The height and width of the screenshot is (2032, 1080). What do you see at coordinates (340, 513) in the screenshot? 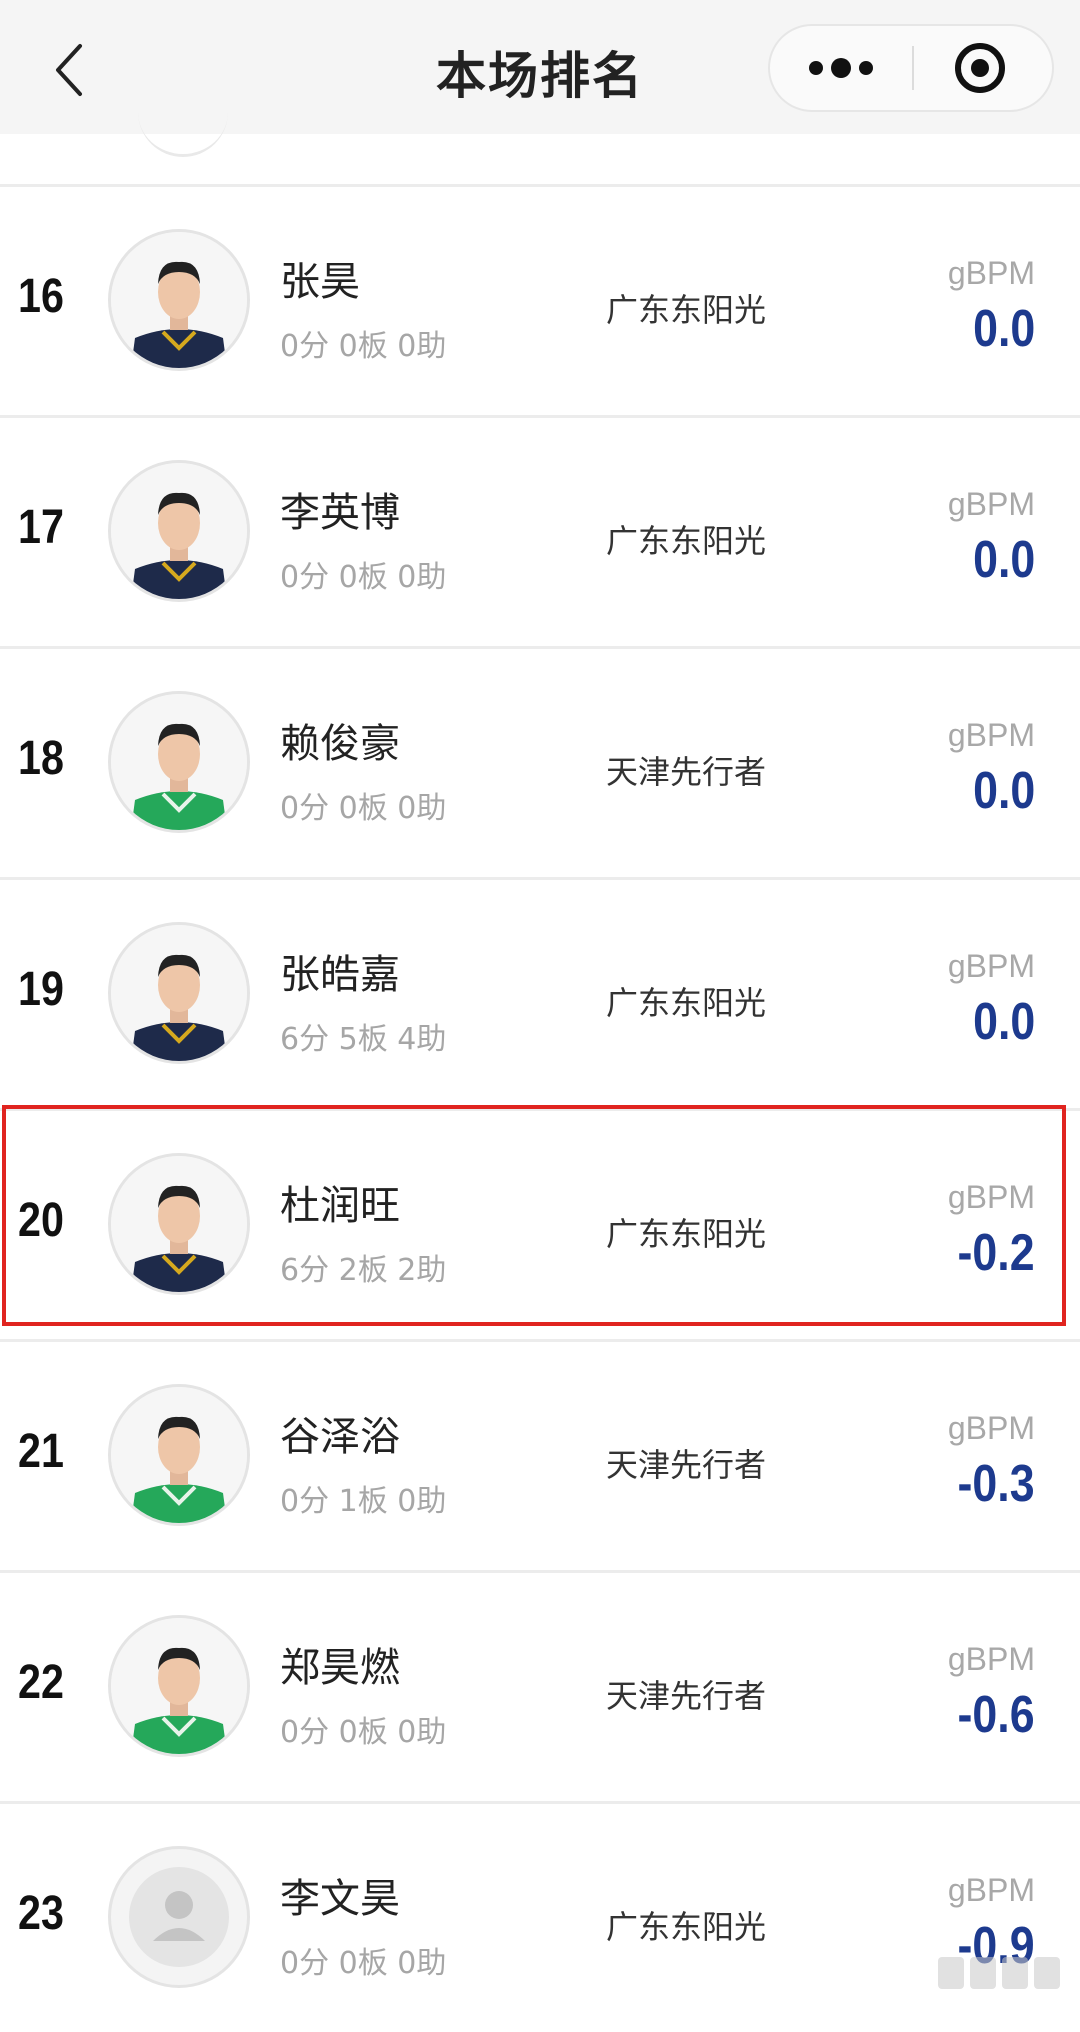
I see `player-name: 李英博` at bounding box center [340, 513].